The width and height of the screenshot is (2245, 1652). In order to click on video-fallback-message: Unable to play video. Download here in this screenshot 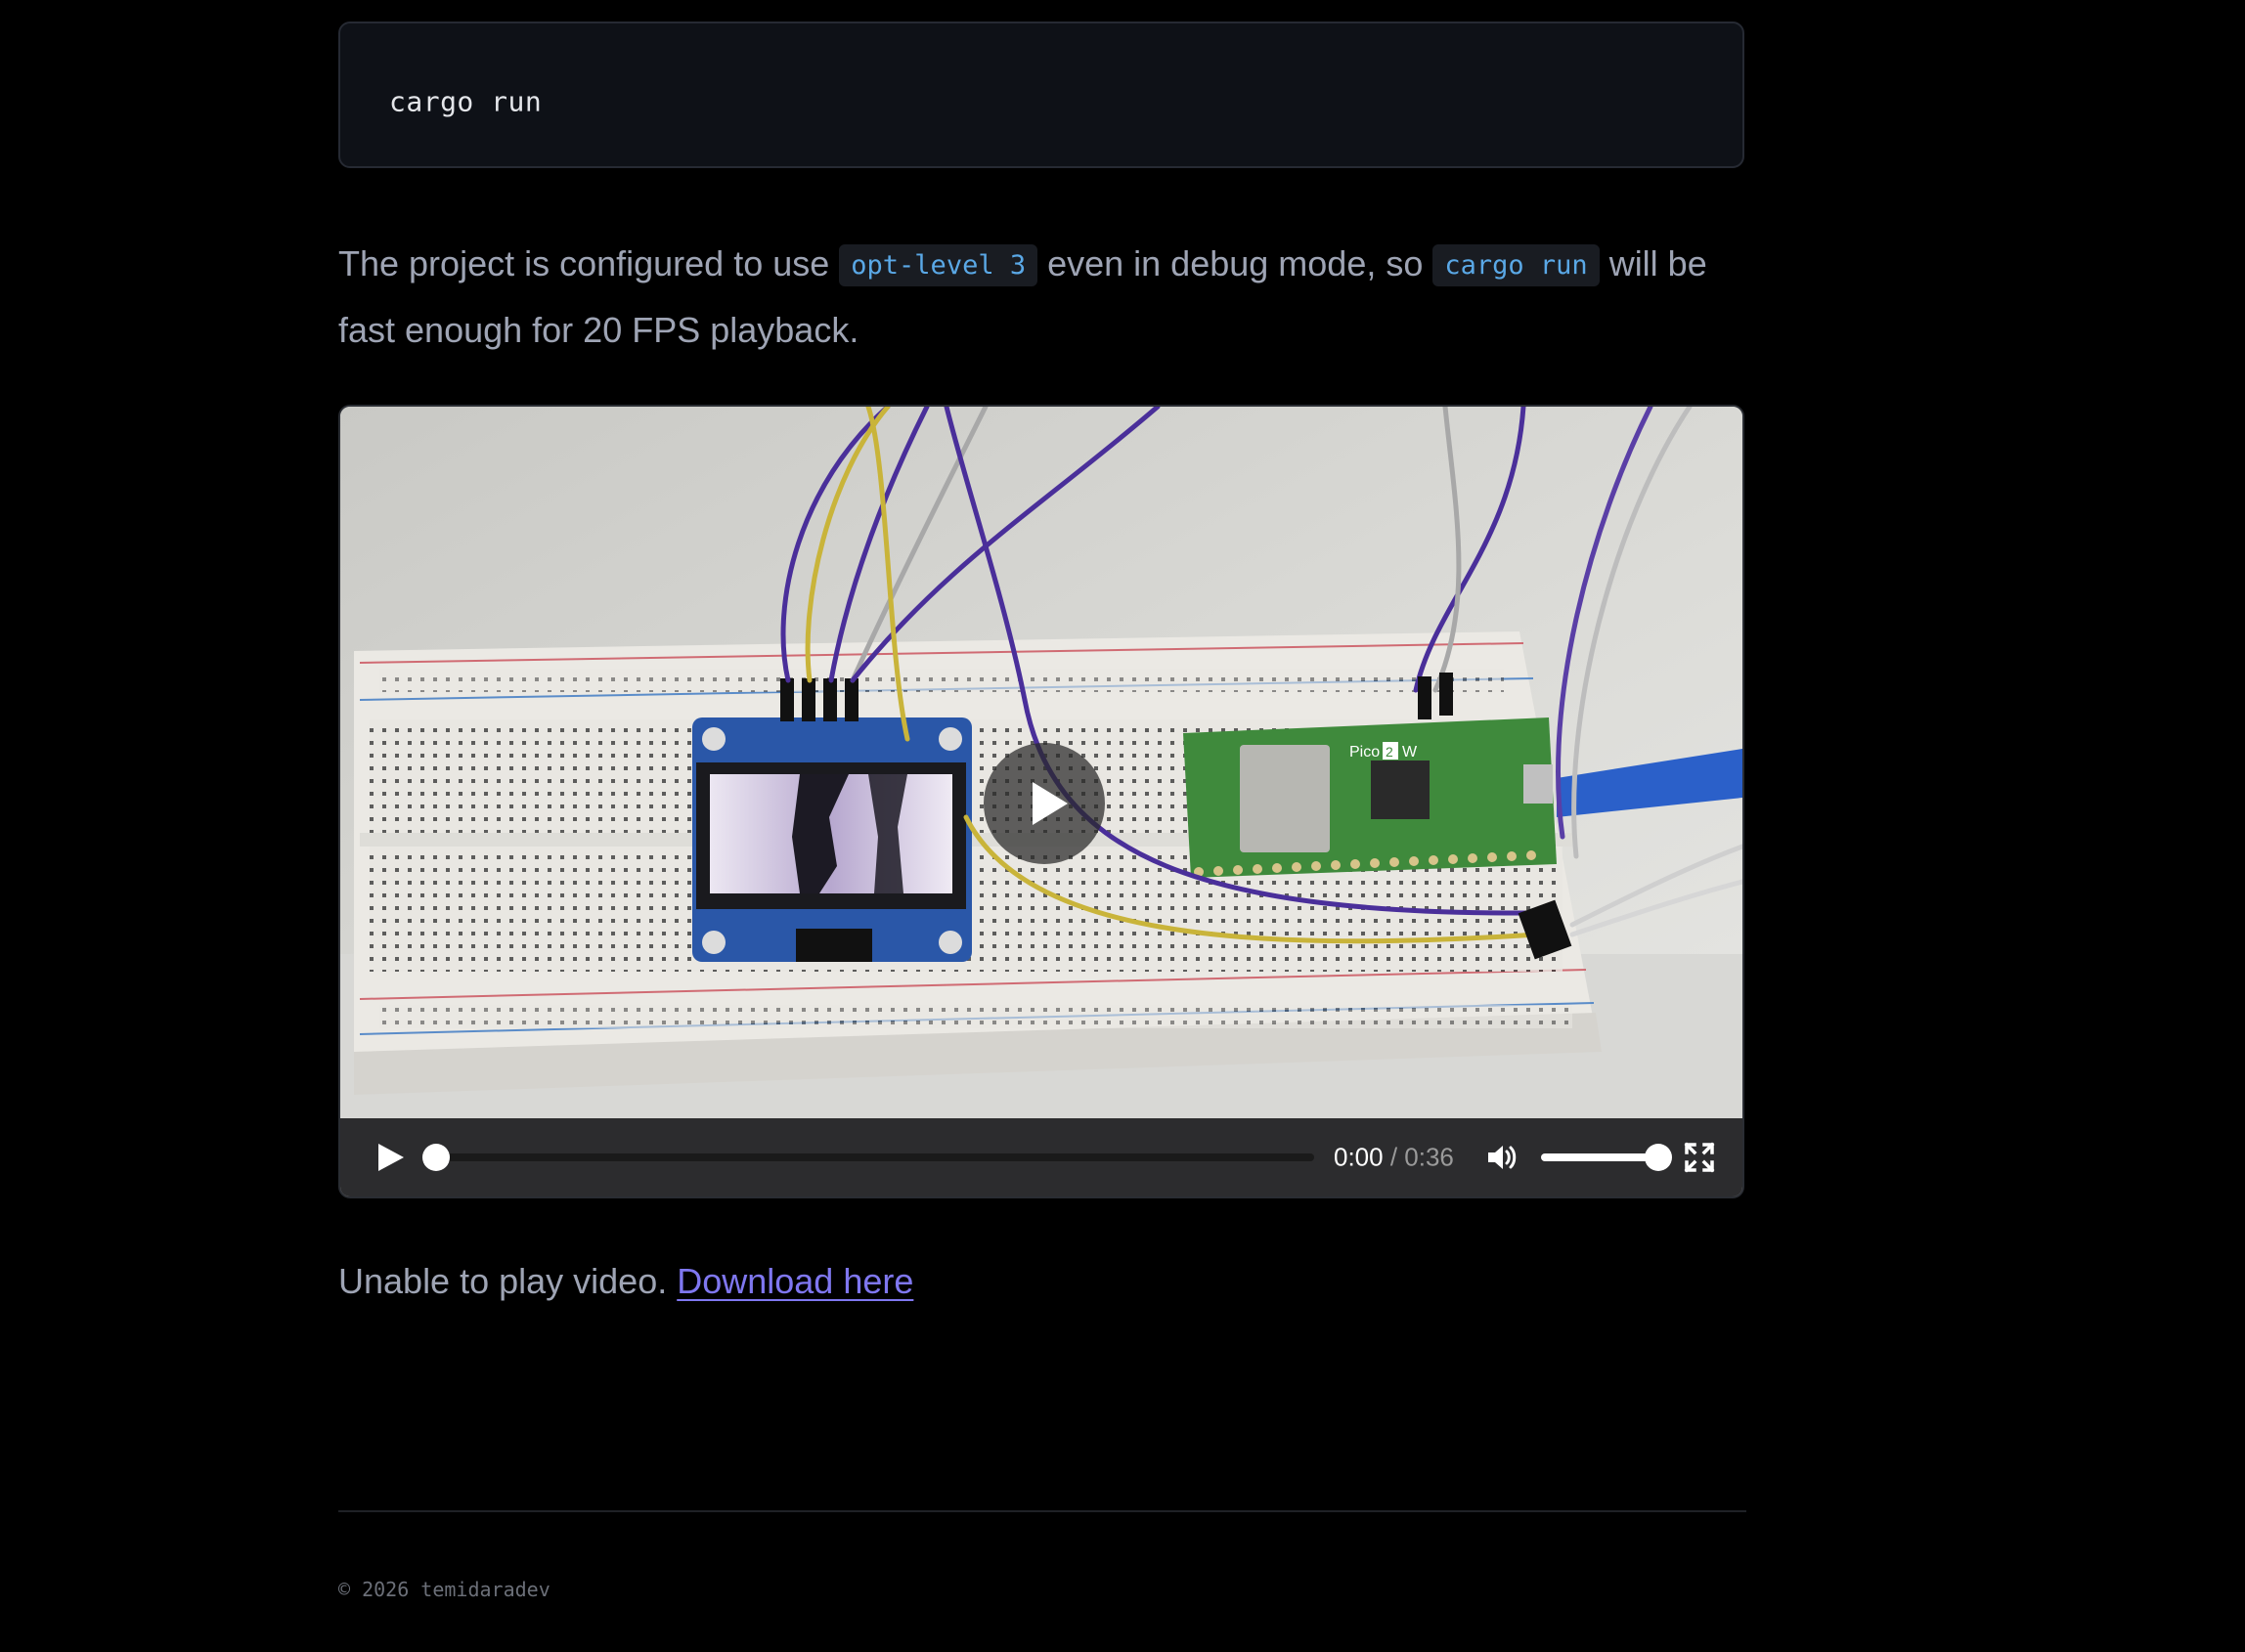, I will do `click(626, 1281)`.